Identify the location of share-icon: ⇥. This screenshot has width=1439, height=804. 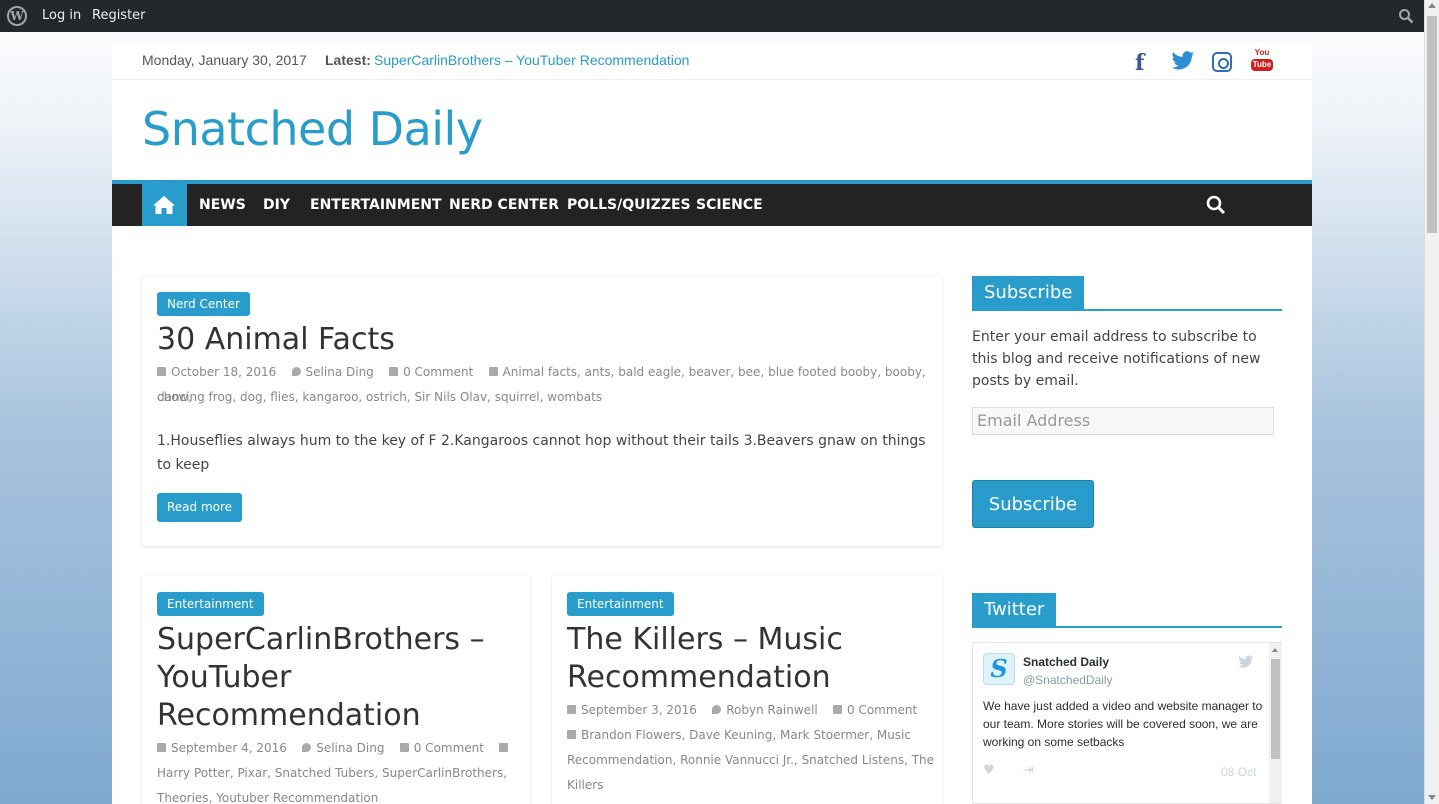
(1028, 770).